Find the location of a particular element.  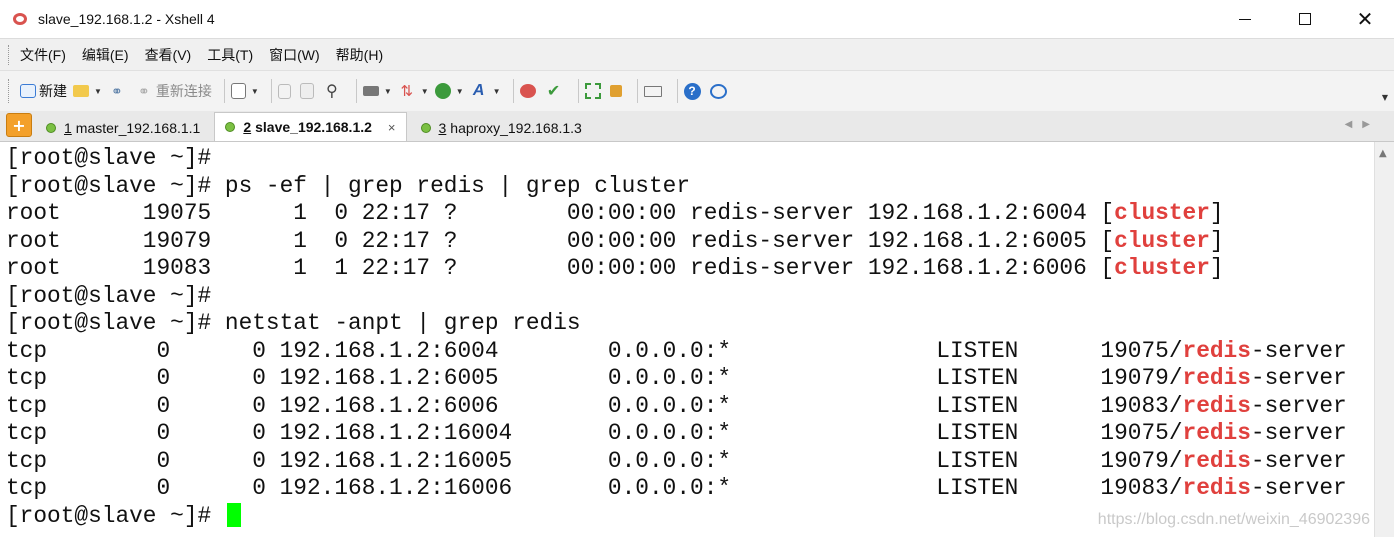

lock-button is located at coordinates (617, 91).